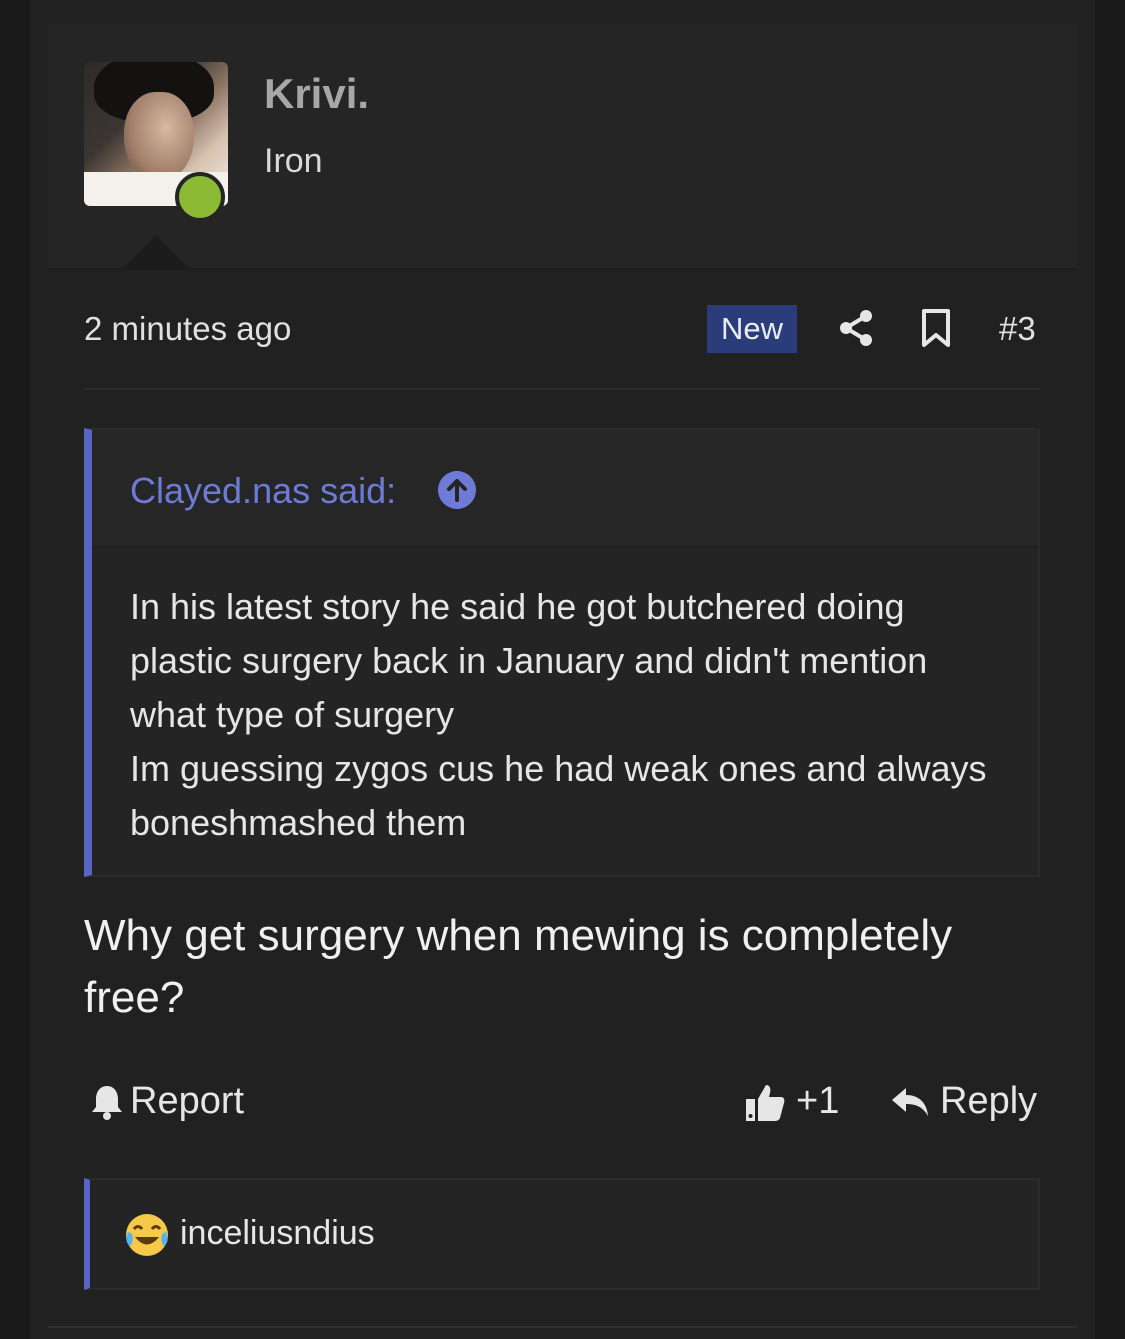 This screenshot has width=1125, height=1339. What do you see at coordinates (200, 197) in the screenshot?
I see `online-status-indicator` at bounding box center [200, 197].